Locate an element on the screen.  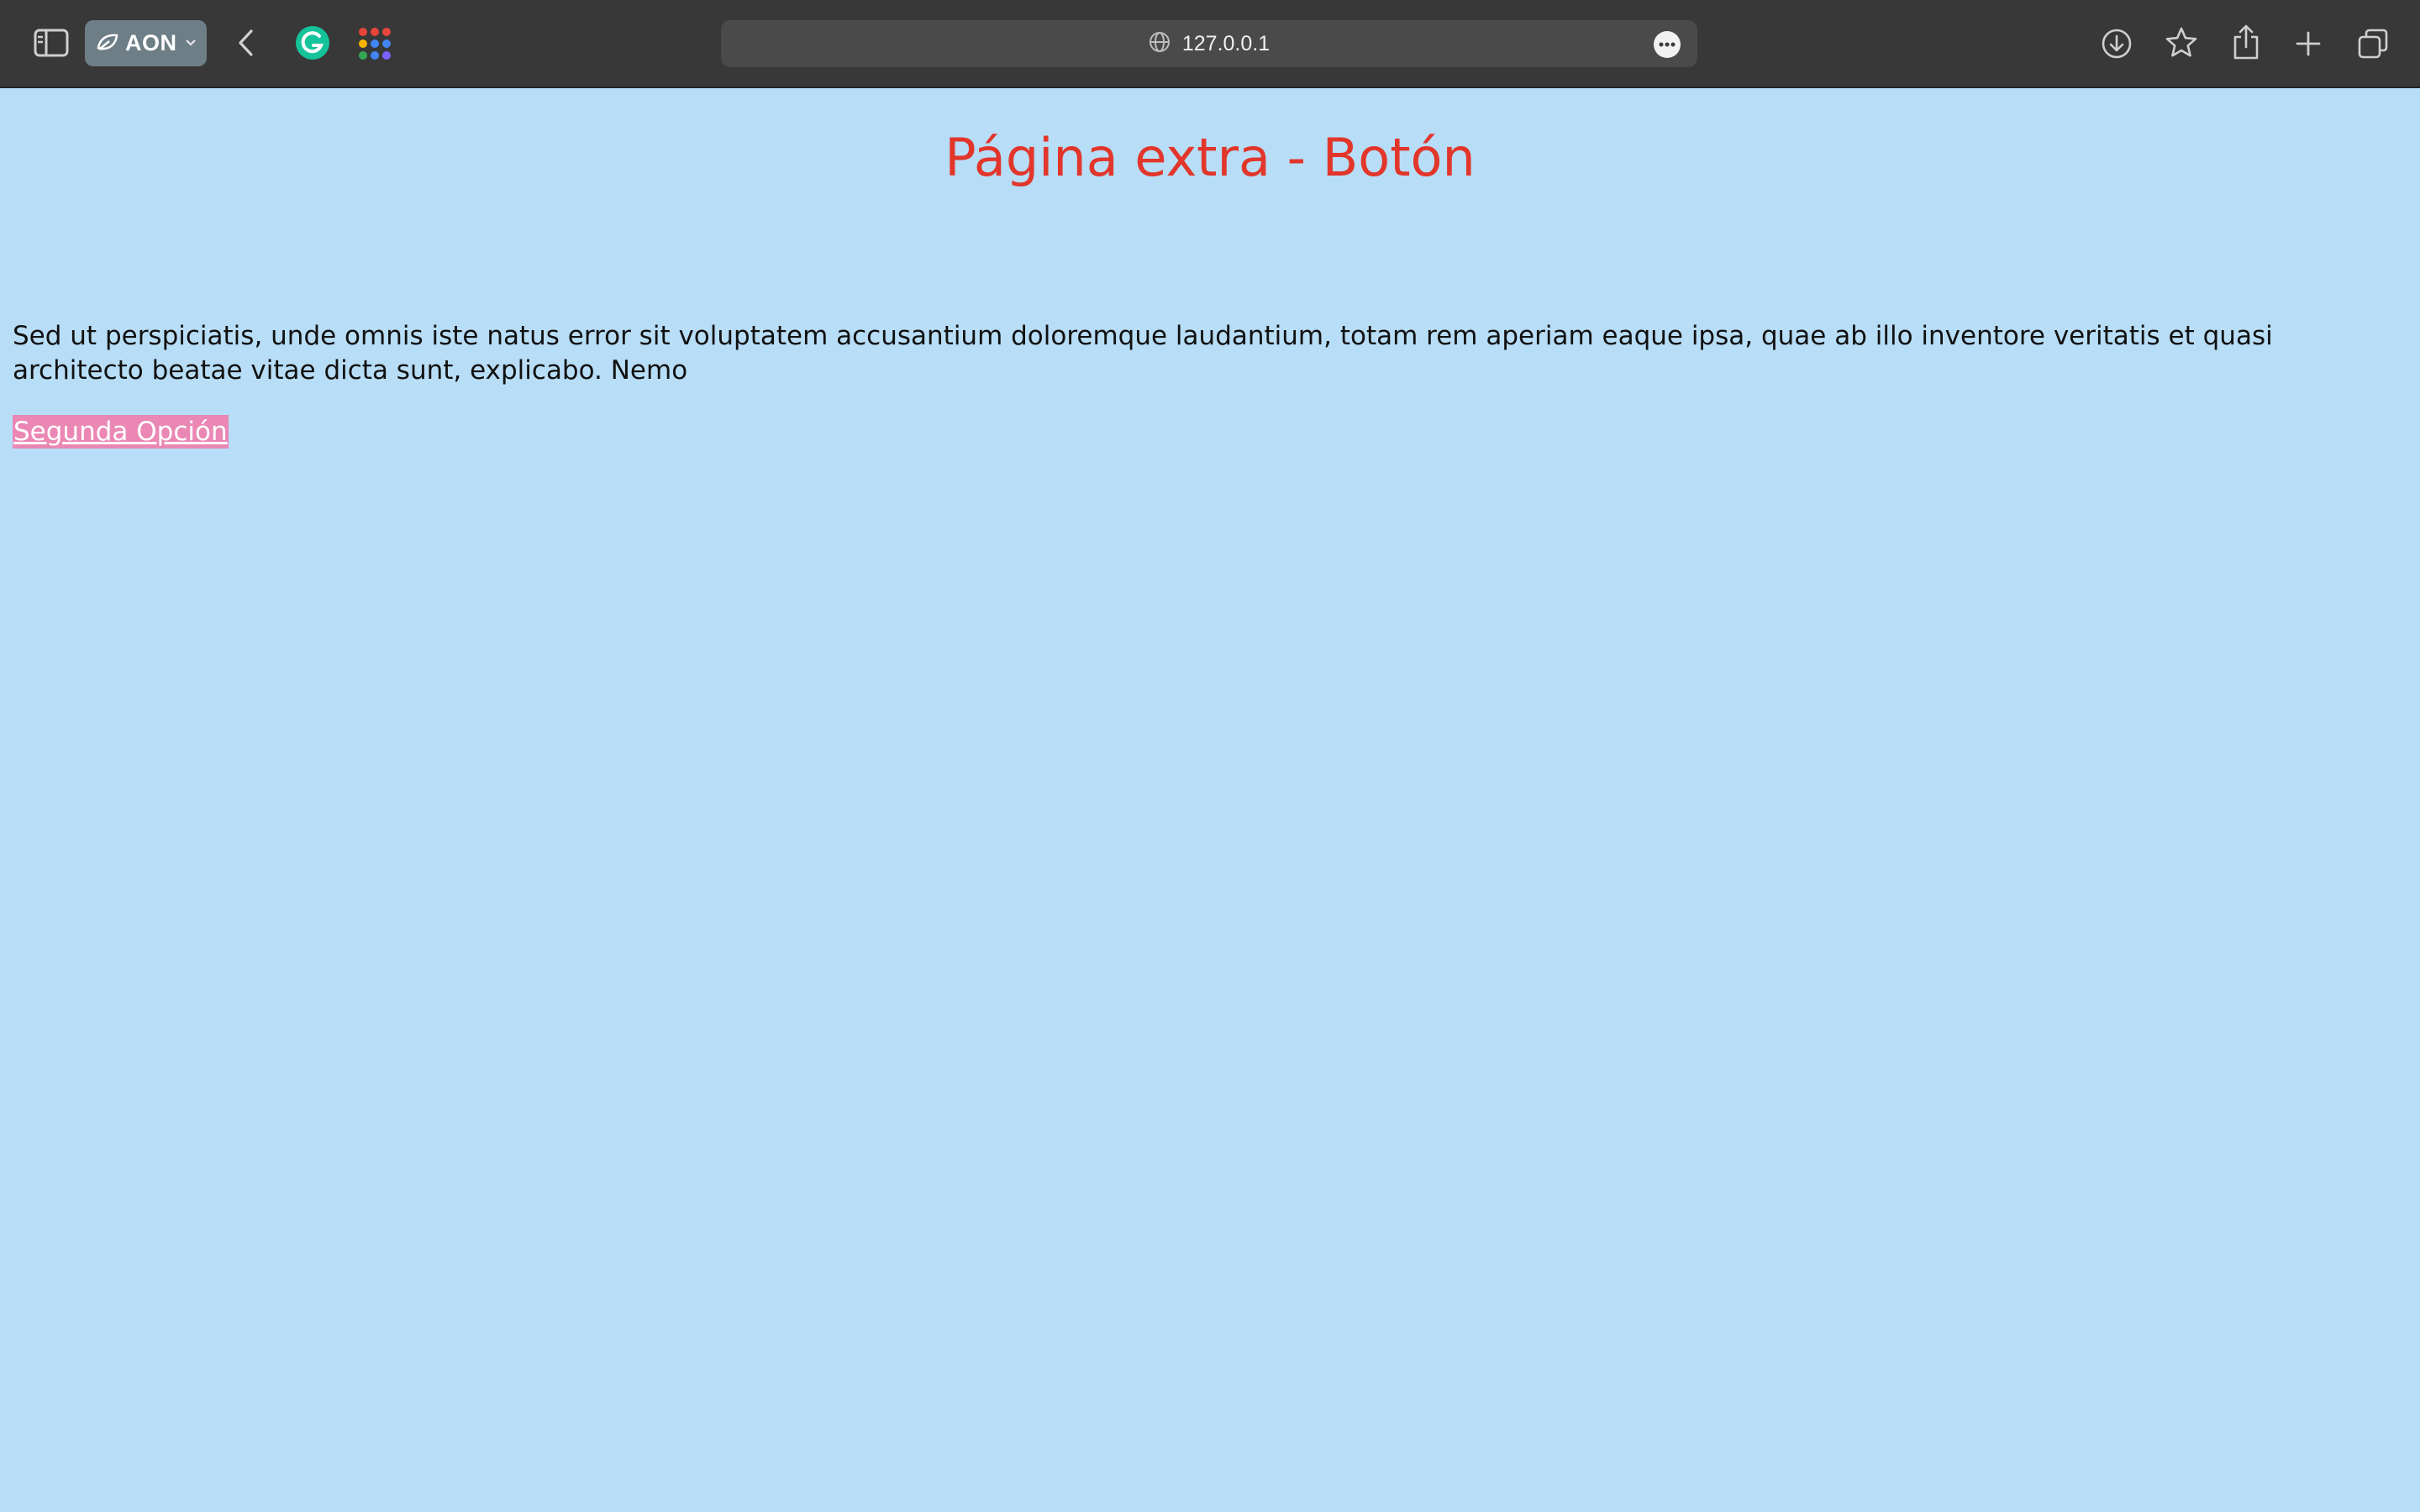
ellipsis-icon is located at coordinates (1667, 44).